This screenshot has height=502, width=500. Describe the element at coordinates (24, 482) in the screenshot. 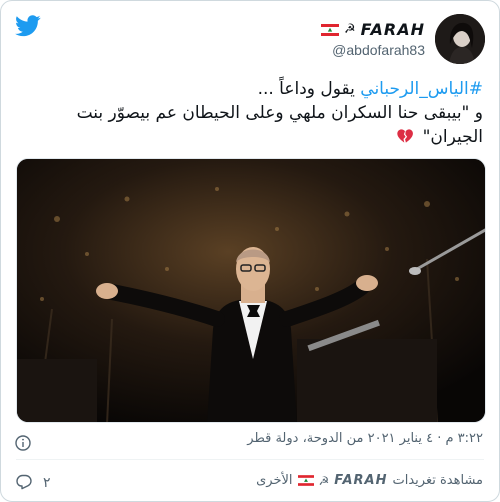

I see `reply-icon` at that location.